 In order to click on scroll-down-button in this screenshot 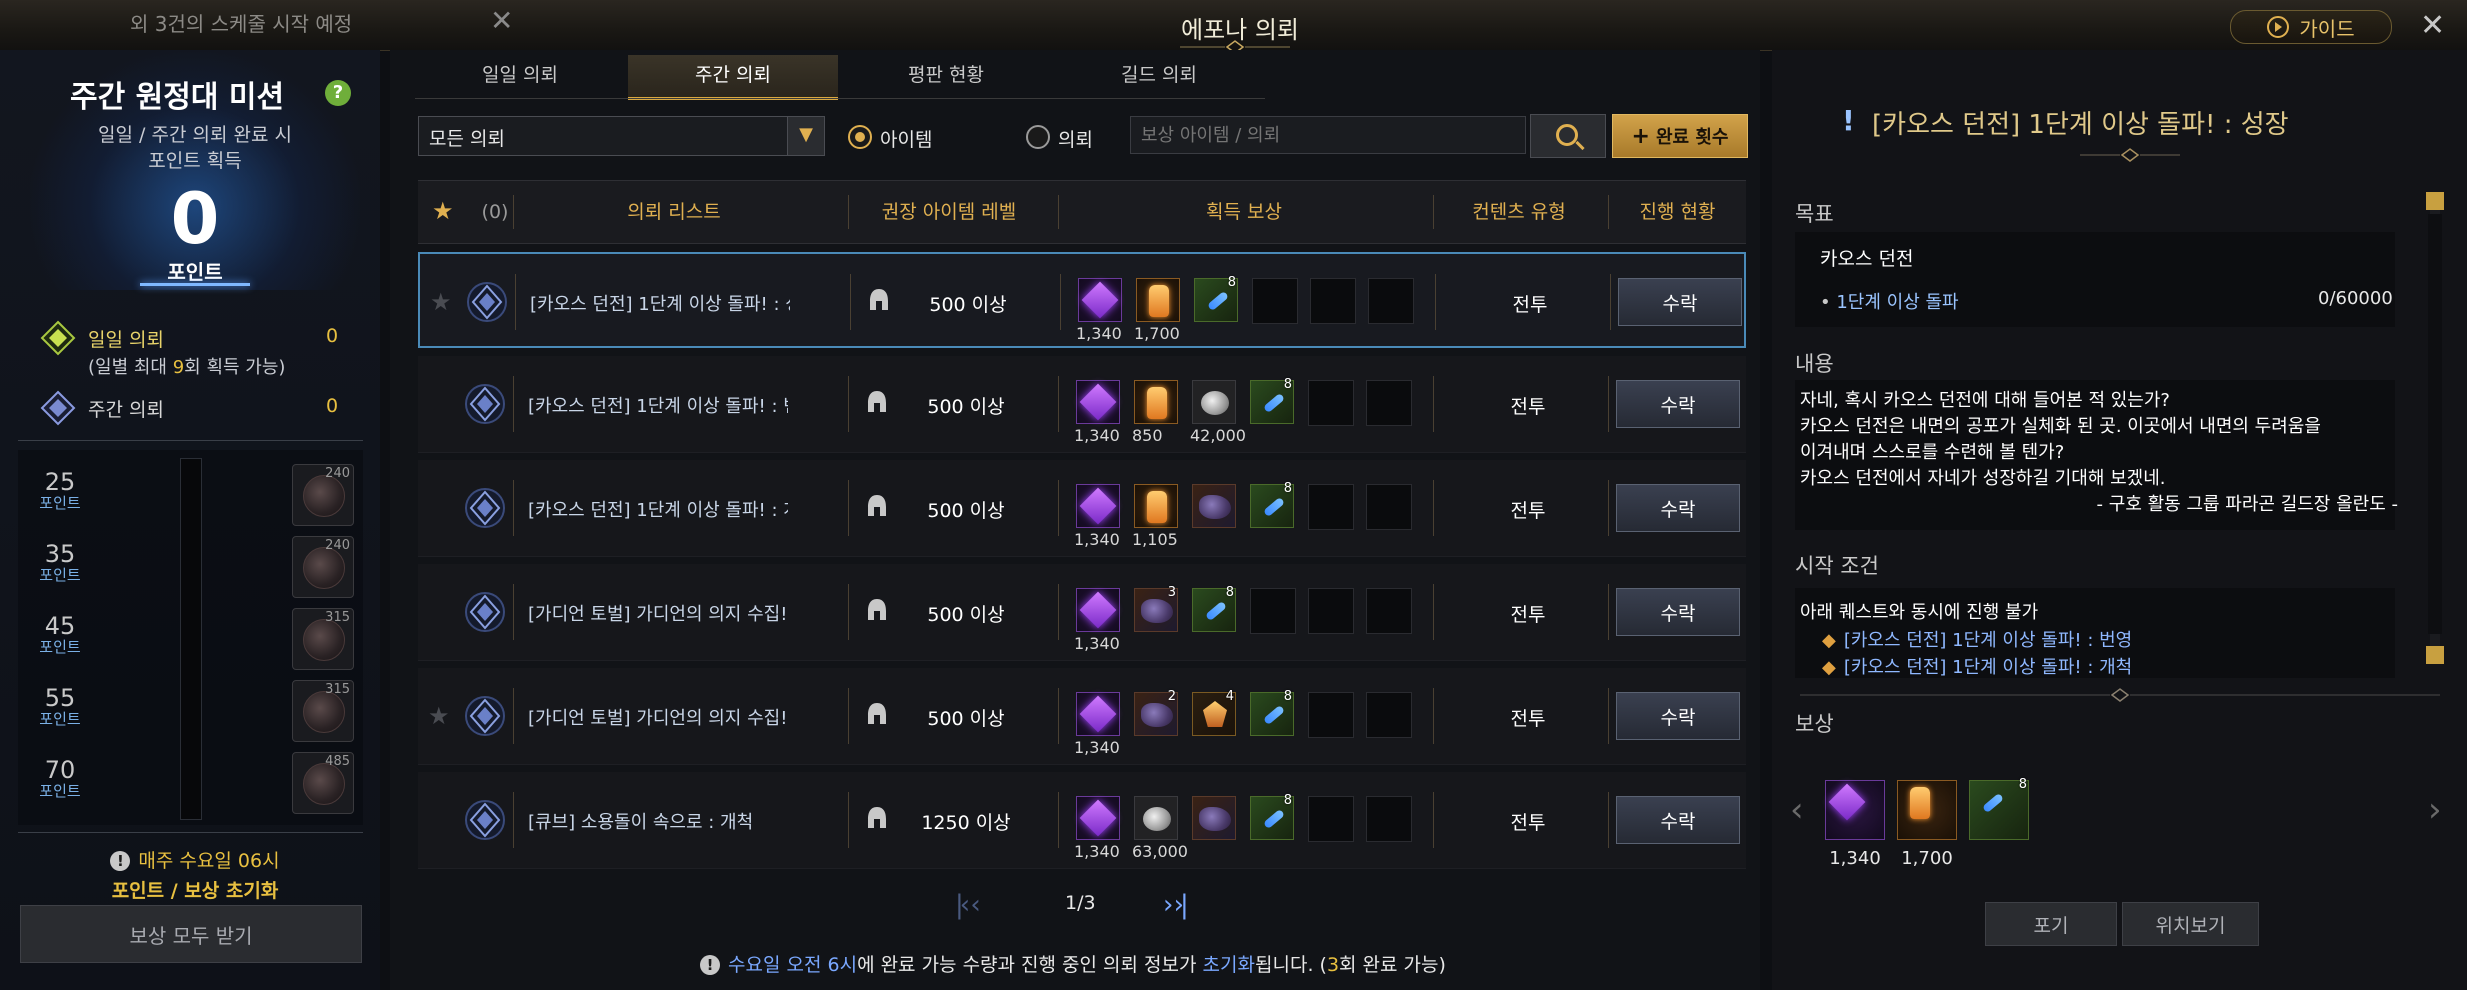, I will do `click(2435, 655)`.